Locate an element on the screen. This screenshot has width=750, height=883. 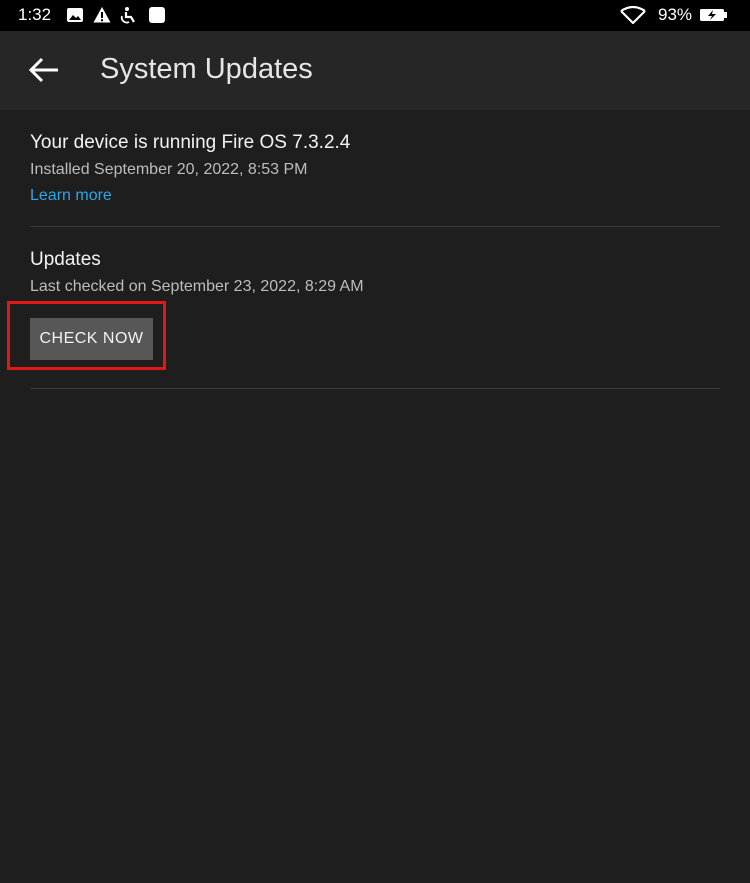
arrow-left-icon is located at coordinates (43, 70).